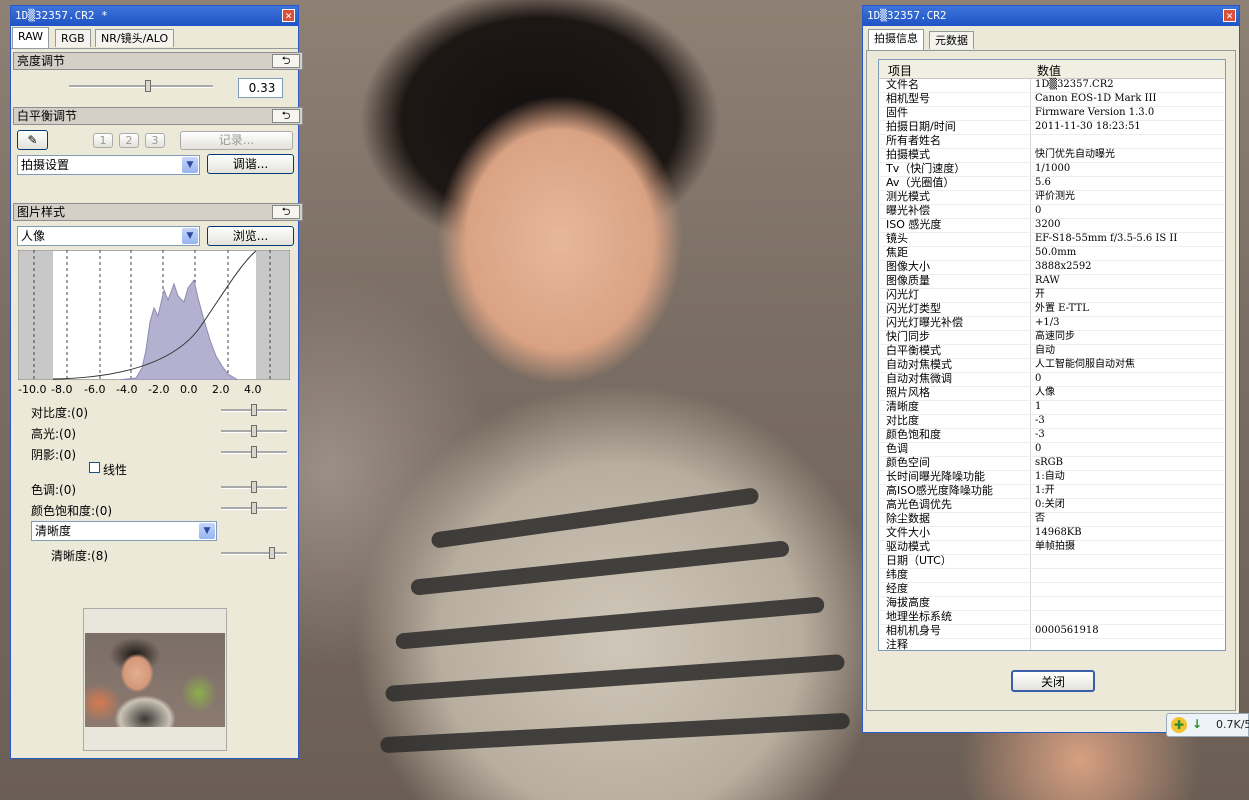 The height and width of the screenshot is (800, 1249). I want to click on row-item: 地理坐标系统, so click(919, 616).